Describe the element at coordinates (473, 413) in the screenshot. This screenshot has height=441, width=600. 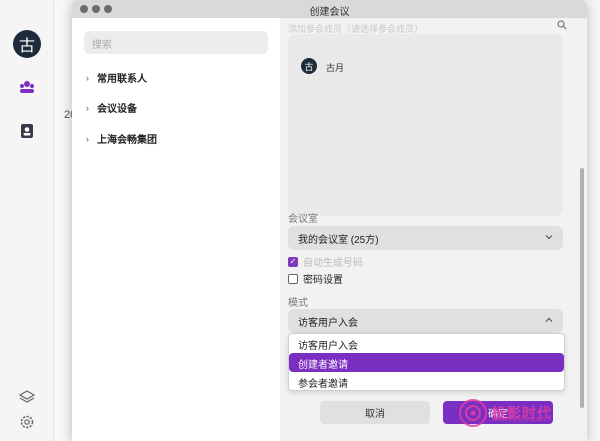
I see `watermark-logo-icon` at that location.